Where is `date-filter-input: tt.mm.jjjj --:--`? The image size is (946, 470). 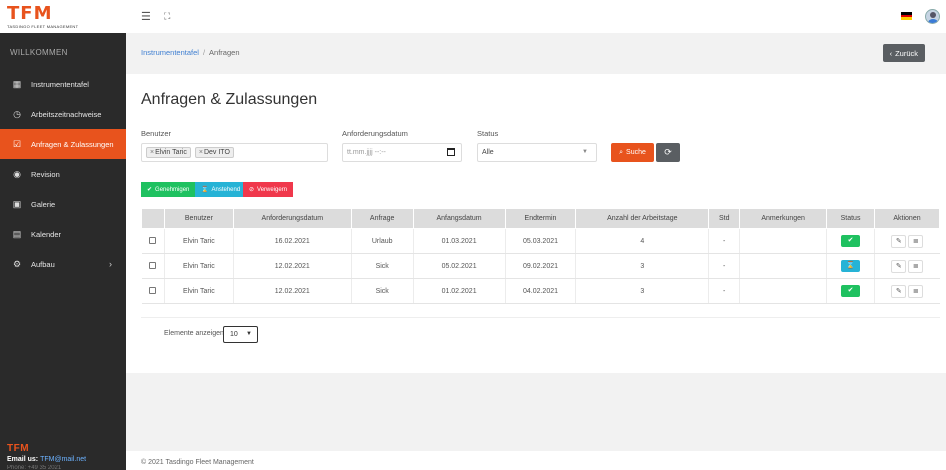 date-filter-input: tt.mm.jjjj --:-- is located at coordinates (402, 152).